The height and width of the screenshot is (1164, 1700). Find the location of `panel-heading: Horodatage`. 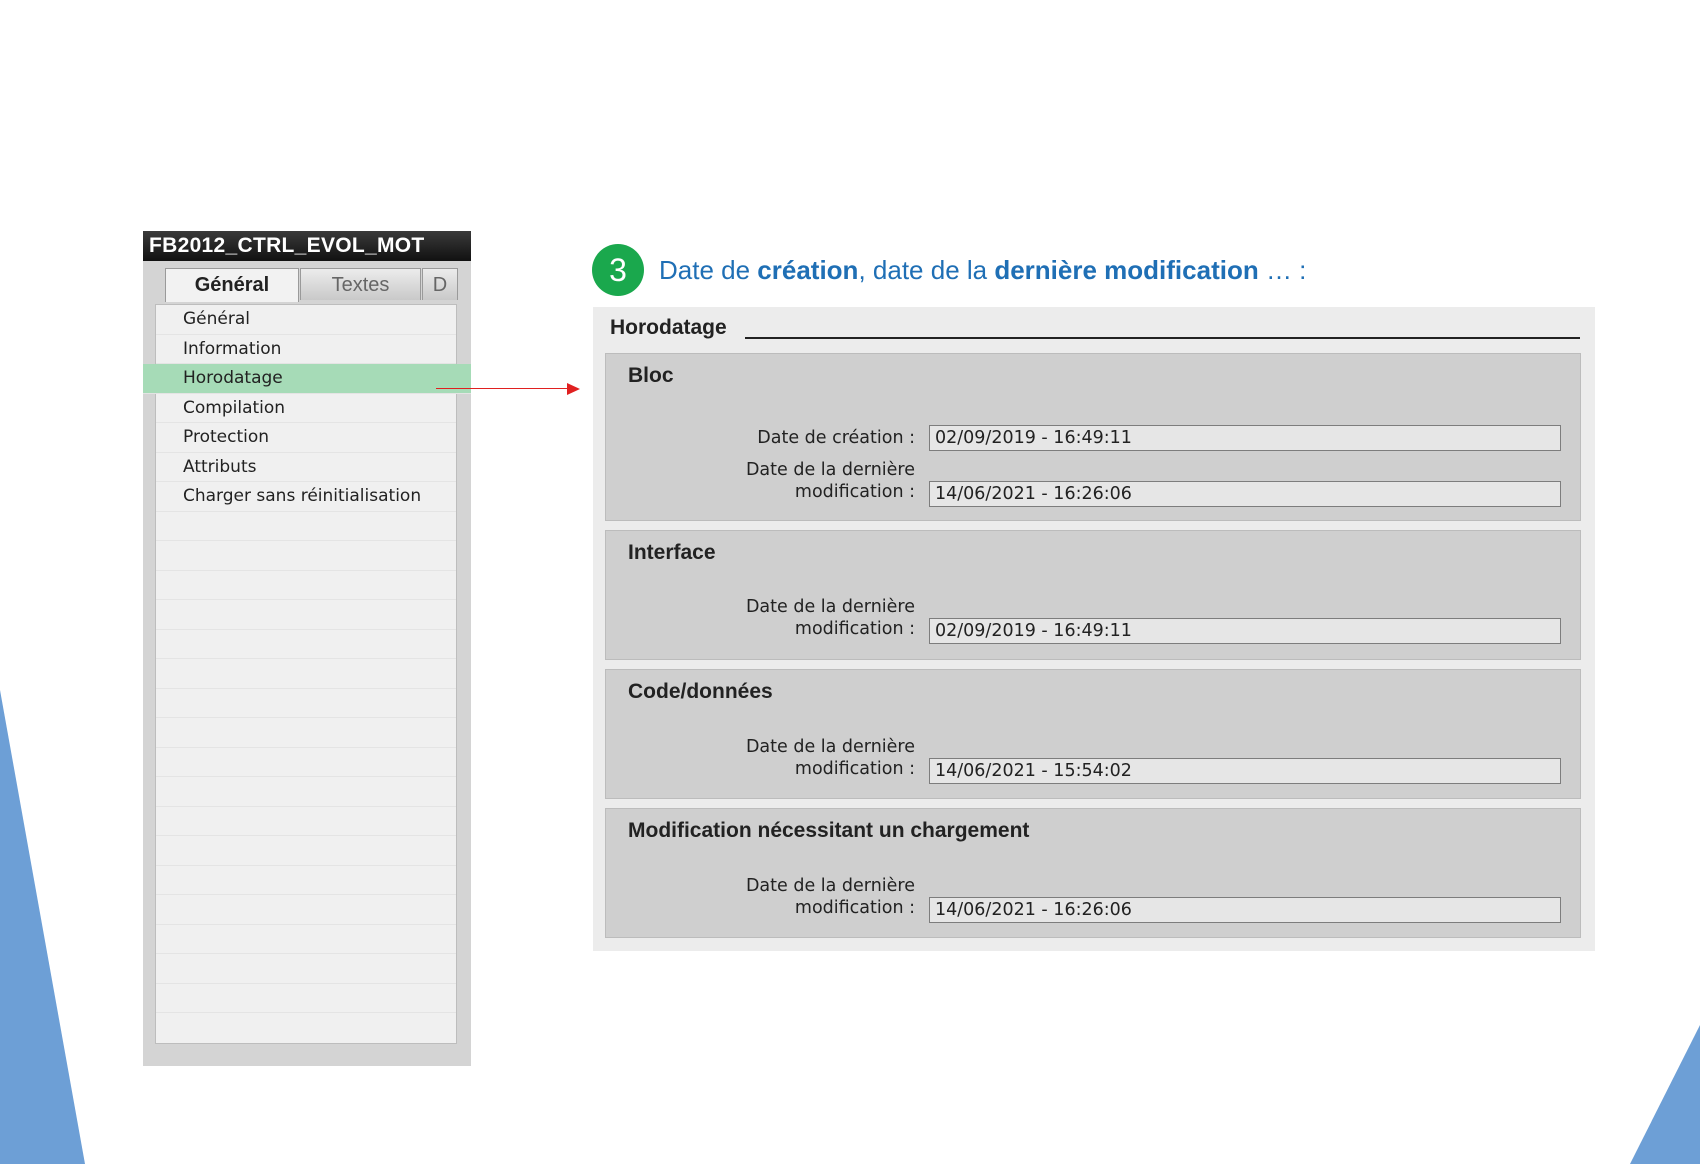

panel-heading: Horodatage is located at coordinates (668, 327).